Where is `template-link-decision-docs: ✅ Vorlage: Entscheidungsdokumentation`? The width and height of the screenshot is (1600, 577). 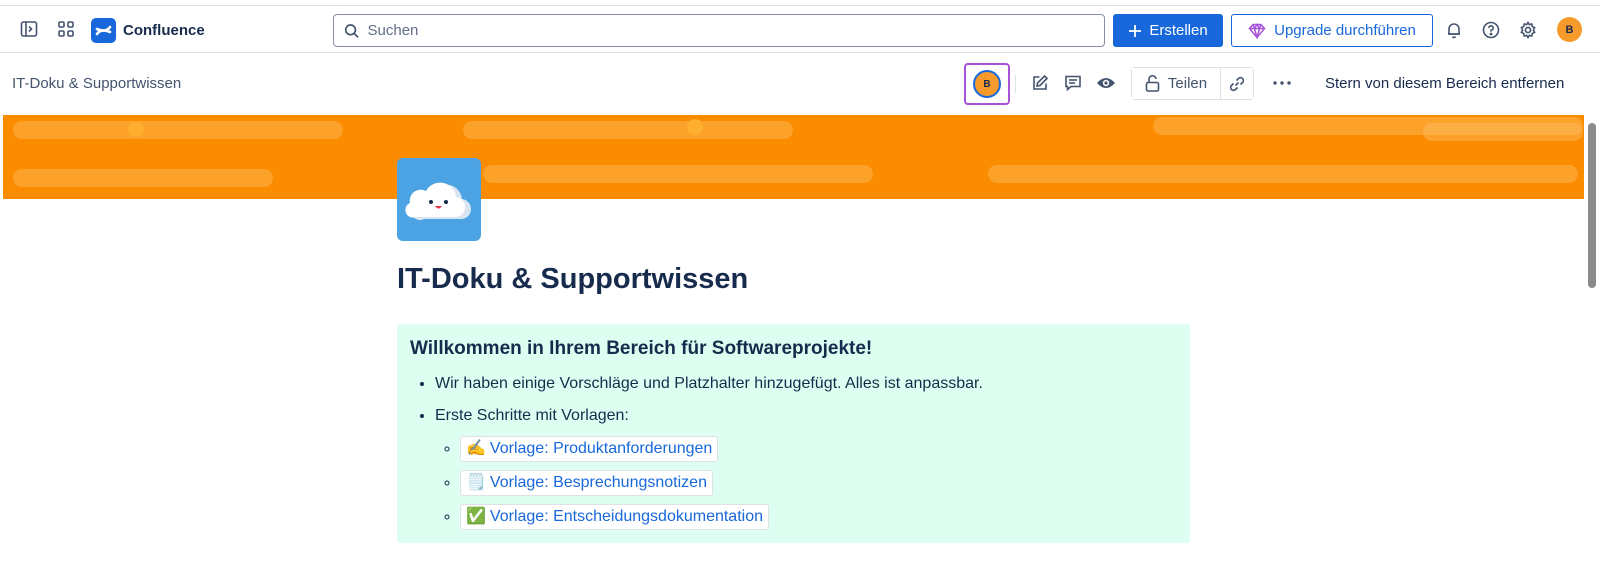
template-link-decision-docs: ✅ Vorlage: Entscheidungsdokumentation is located at coordinates (614, 517).